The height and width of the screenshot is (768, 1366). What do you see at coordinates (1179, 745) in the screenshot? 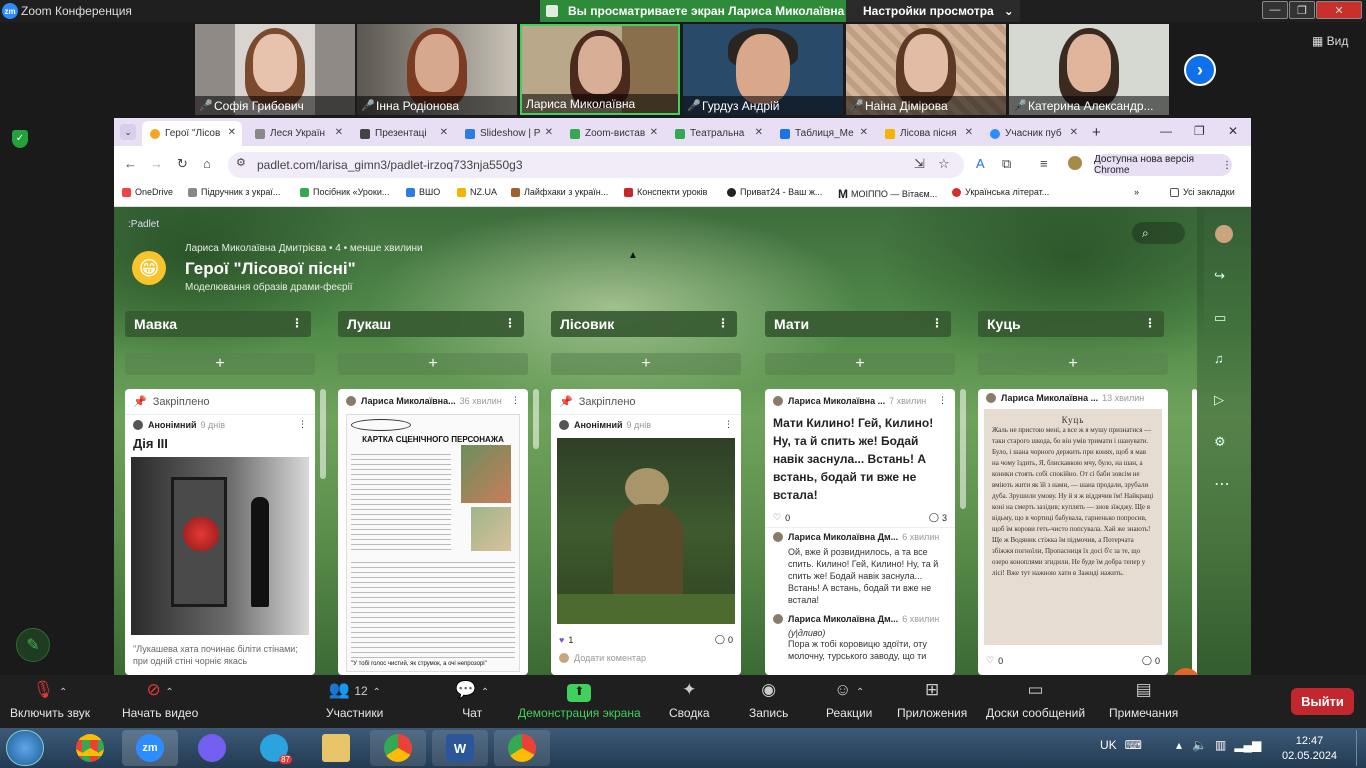
I see `tray-expand-icon: ▴` at bounding box center [1179, 745].